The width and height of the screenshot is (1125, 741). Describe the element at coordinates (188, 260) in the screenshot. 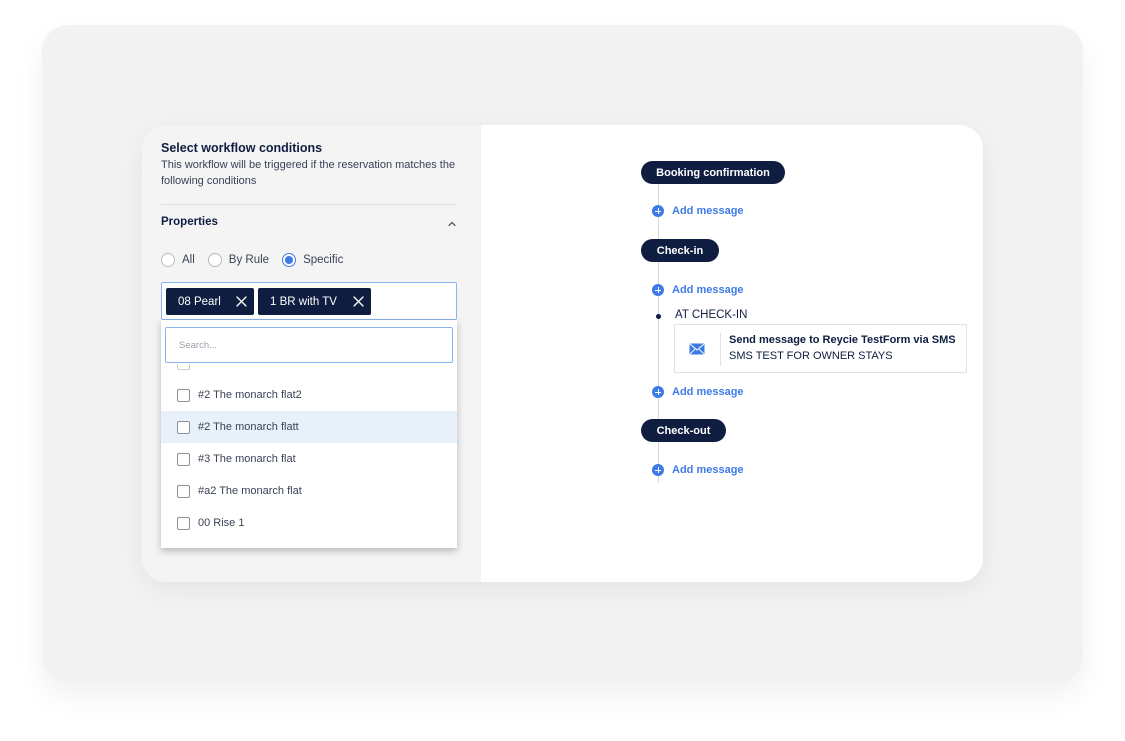

I see `radio-all-label: All` at that location.